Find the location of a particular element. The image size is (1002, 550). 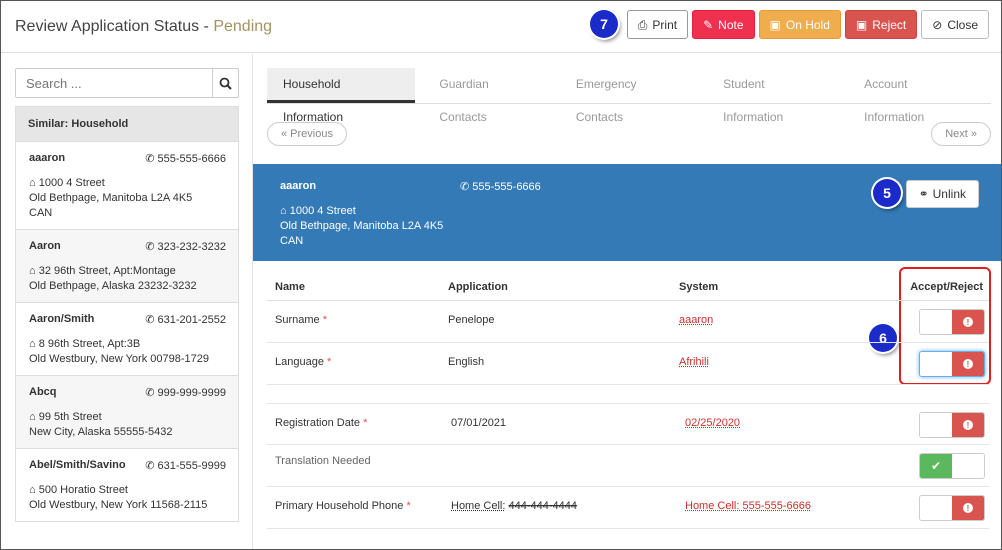

unlink-icon: ⚭ is located at coordinates (923, 194).